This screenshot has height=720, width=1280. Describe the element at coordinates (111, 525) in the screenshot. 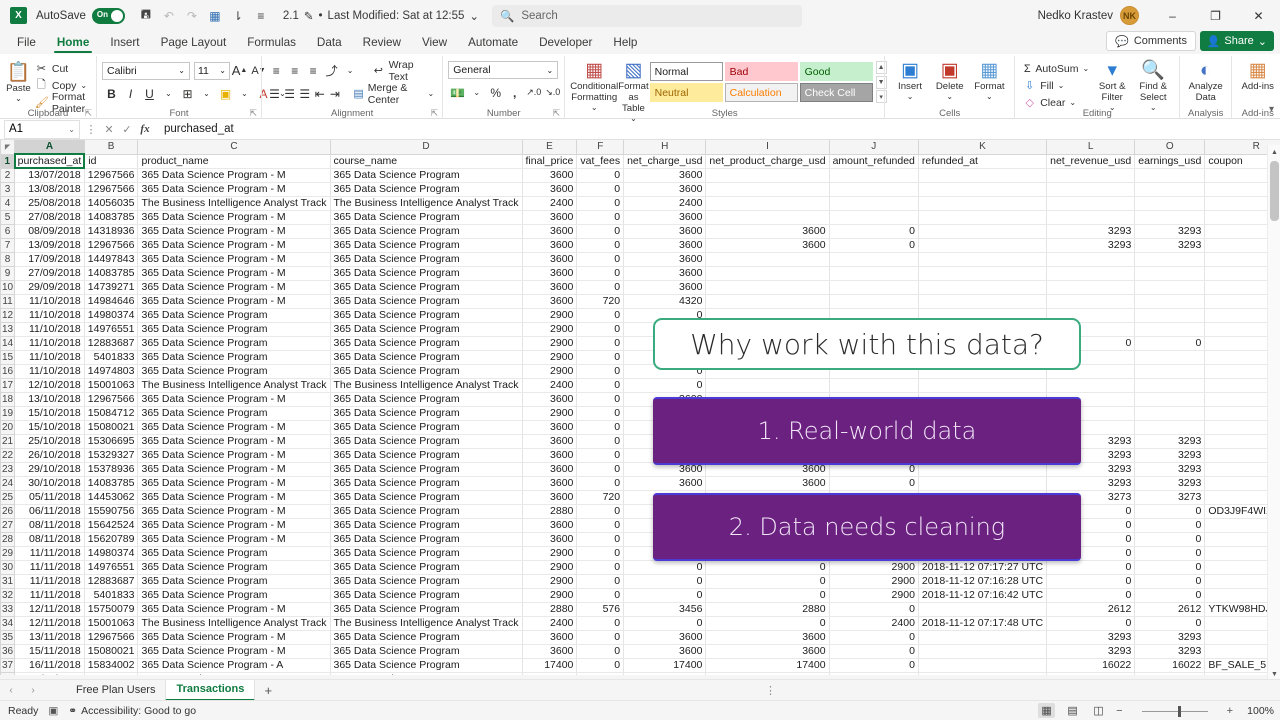

I see `grid-cell: 15642524` at that location.